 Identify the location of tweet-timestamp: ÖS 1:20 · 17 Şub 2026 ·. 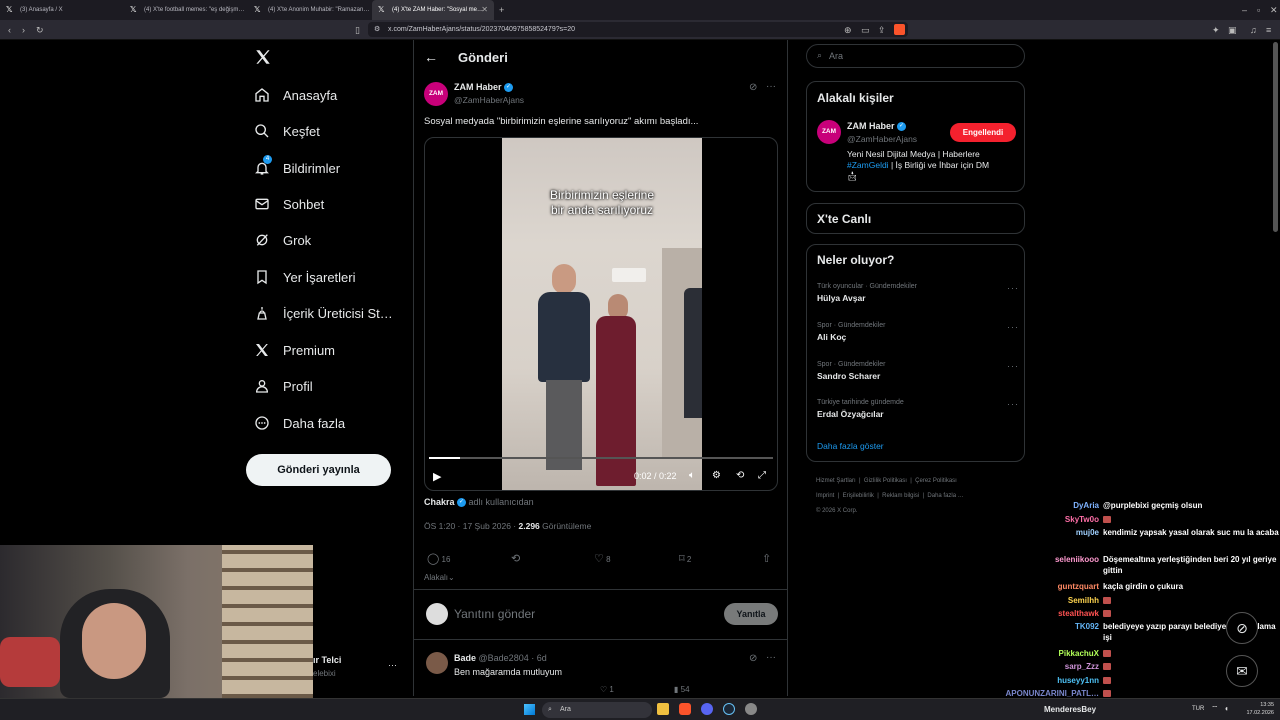
(471, 526).